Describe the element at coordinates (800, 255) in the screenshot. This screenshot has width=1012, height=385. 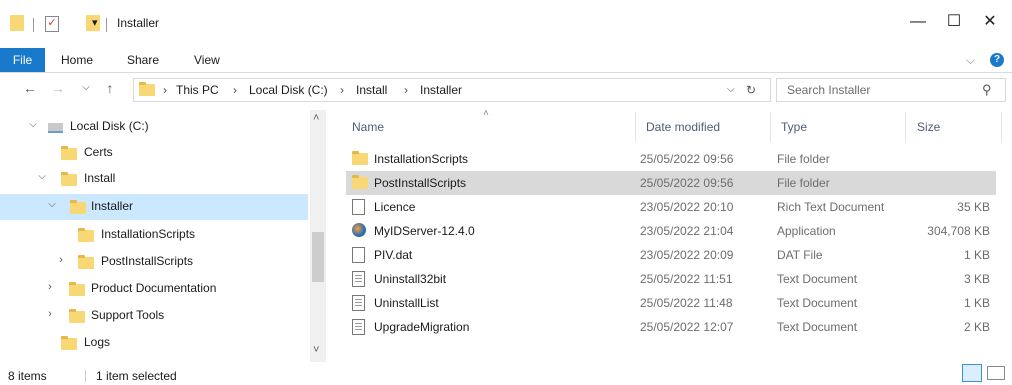
I see `file-type: DAT File` at that location.